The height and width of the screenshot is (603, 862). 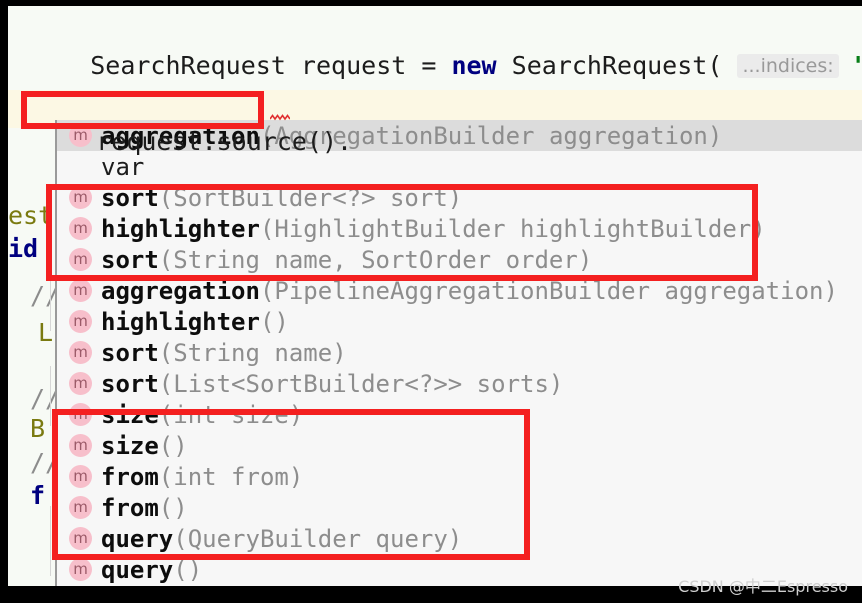 I want to click on completion-item-signature: (String name), so click(x=252, y=352).